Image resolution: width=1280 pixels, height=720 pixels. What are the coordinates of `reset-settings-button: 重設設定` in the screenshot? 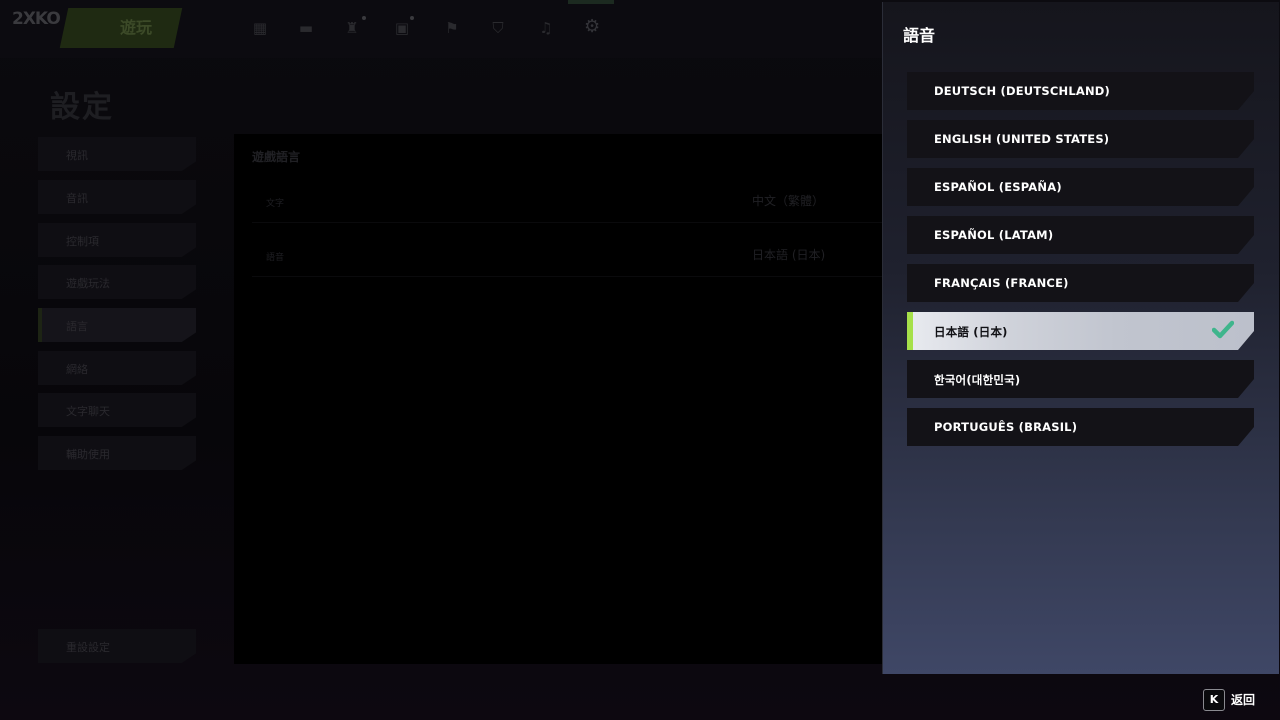 It's located at (117, 646).